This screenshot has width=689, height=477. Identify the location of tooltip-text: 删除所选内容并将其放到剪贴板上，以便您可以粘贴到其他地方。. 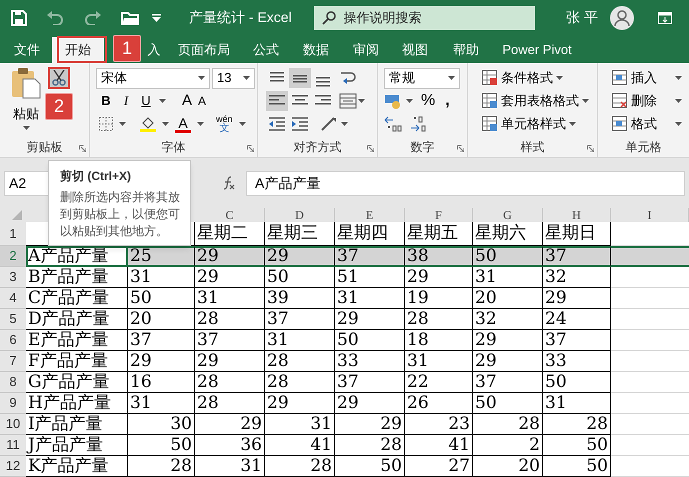
(120, 214).